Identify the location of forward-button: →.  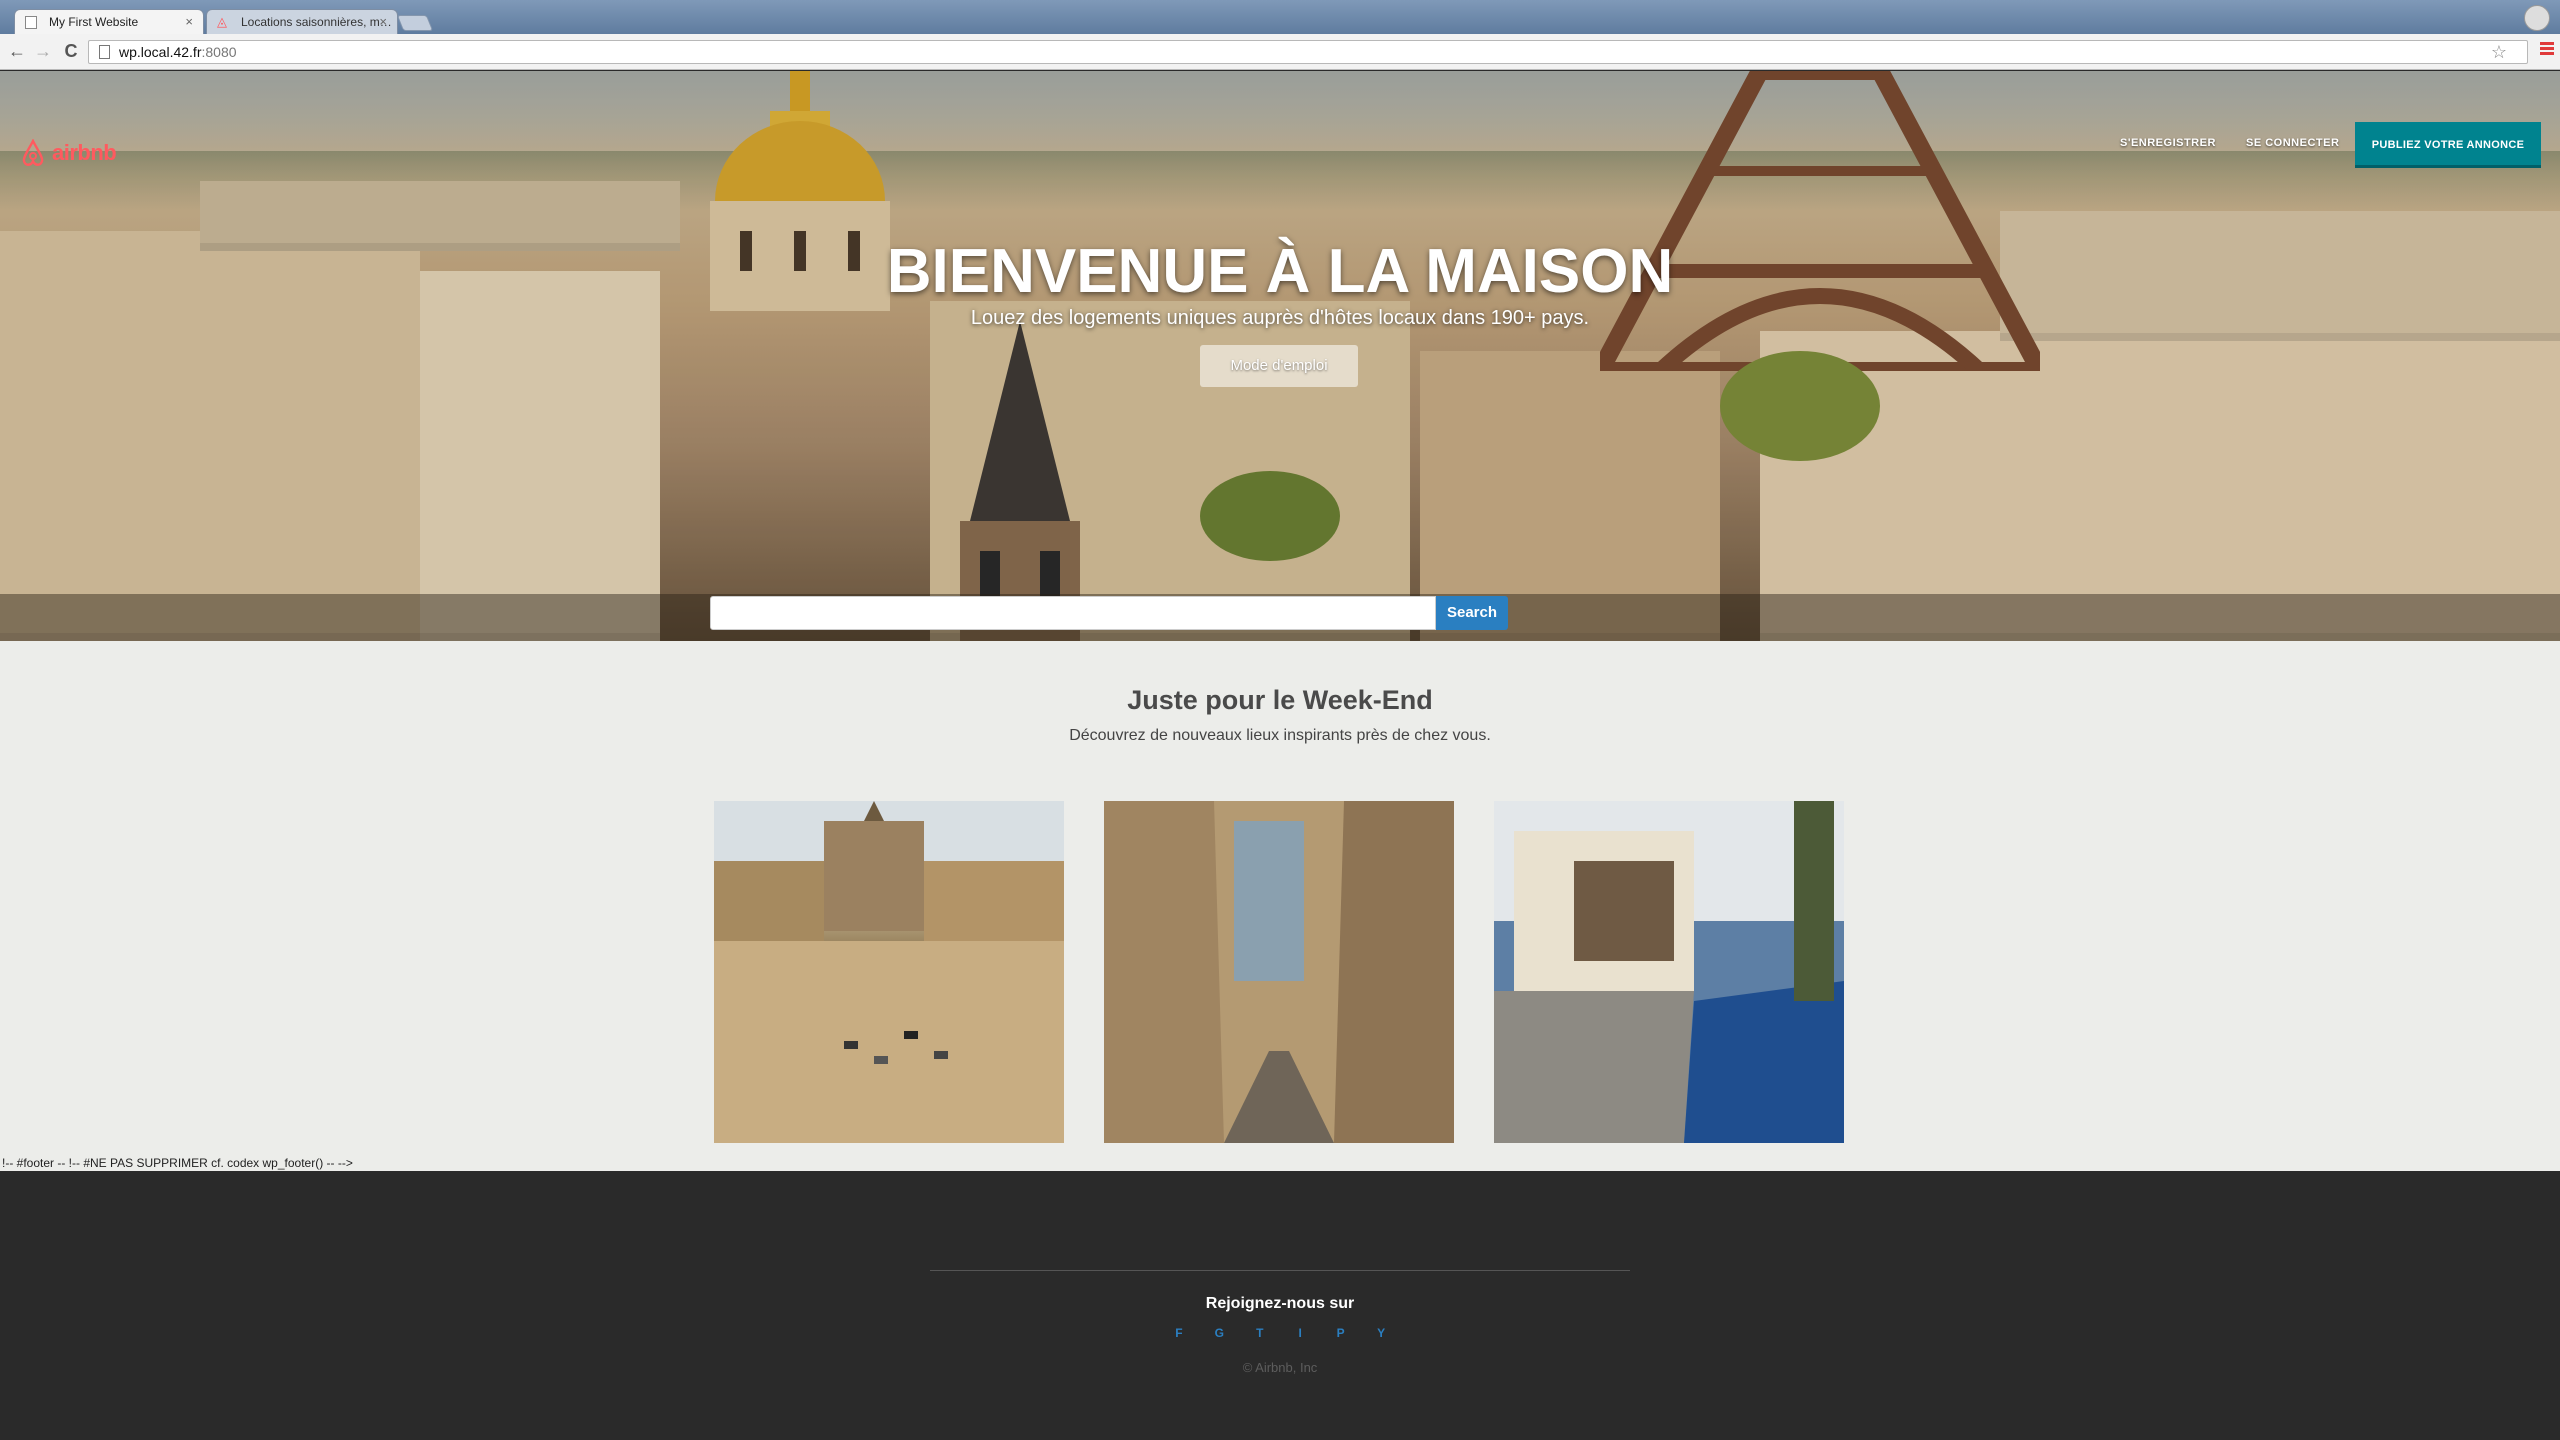
(43, 51).